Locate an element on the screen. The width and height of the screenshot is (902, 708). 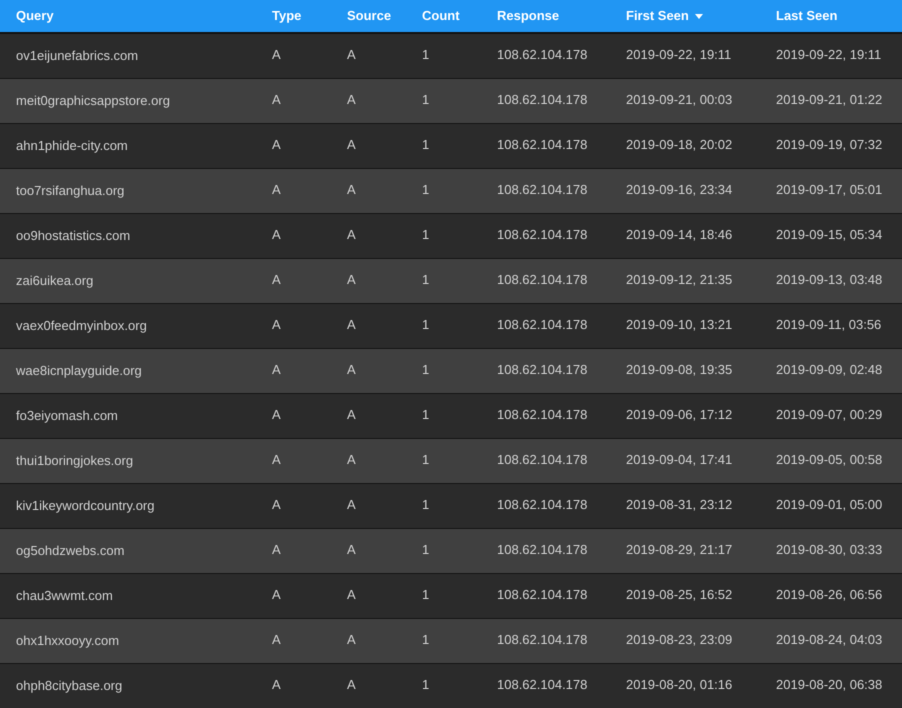
table-cell-text: 2019-09-05, 00:58 is located at coordinates (829, 460).